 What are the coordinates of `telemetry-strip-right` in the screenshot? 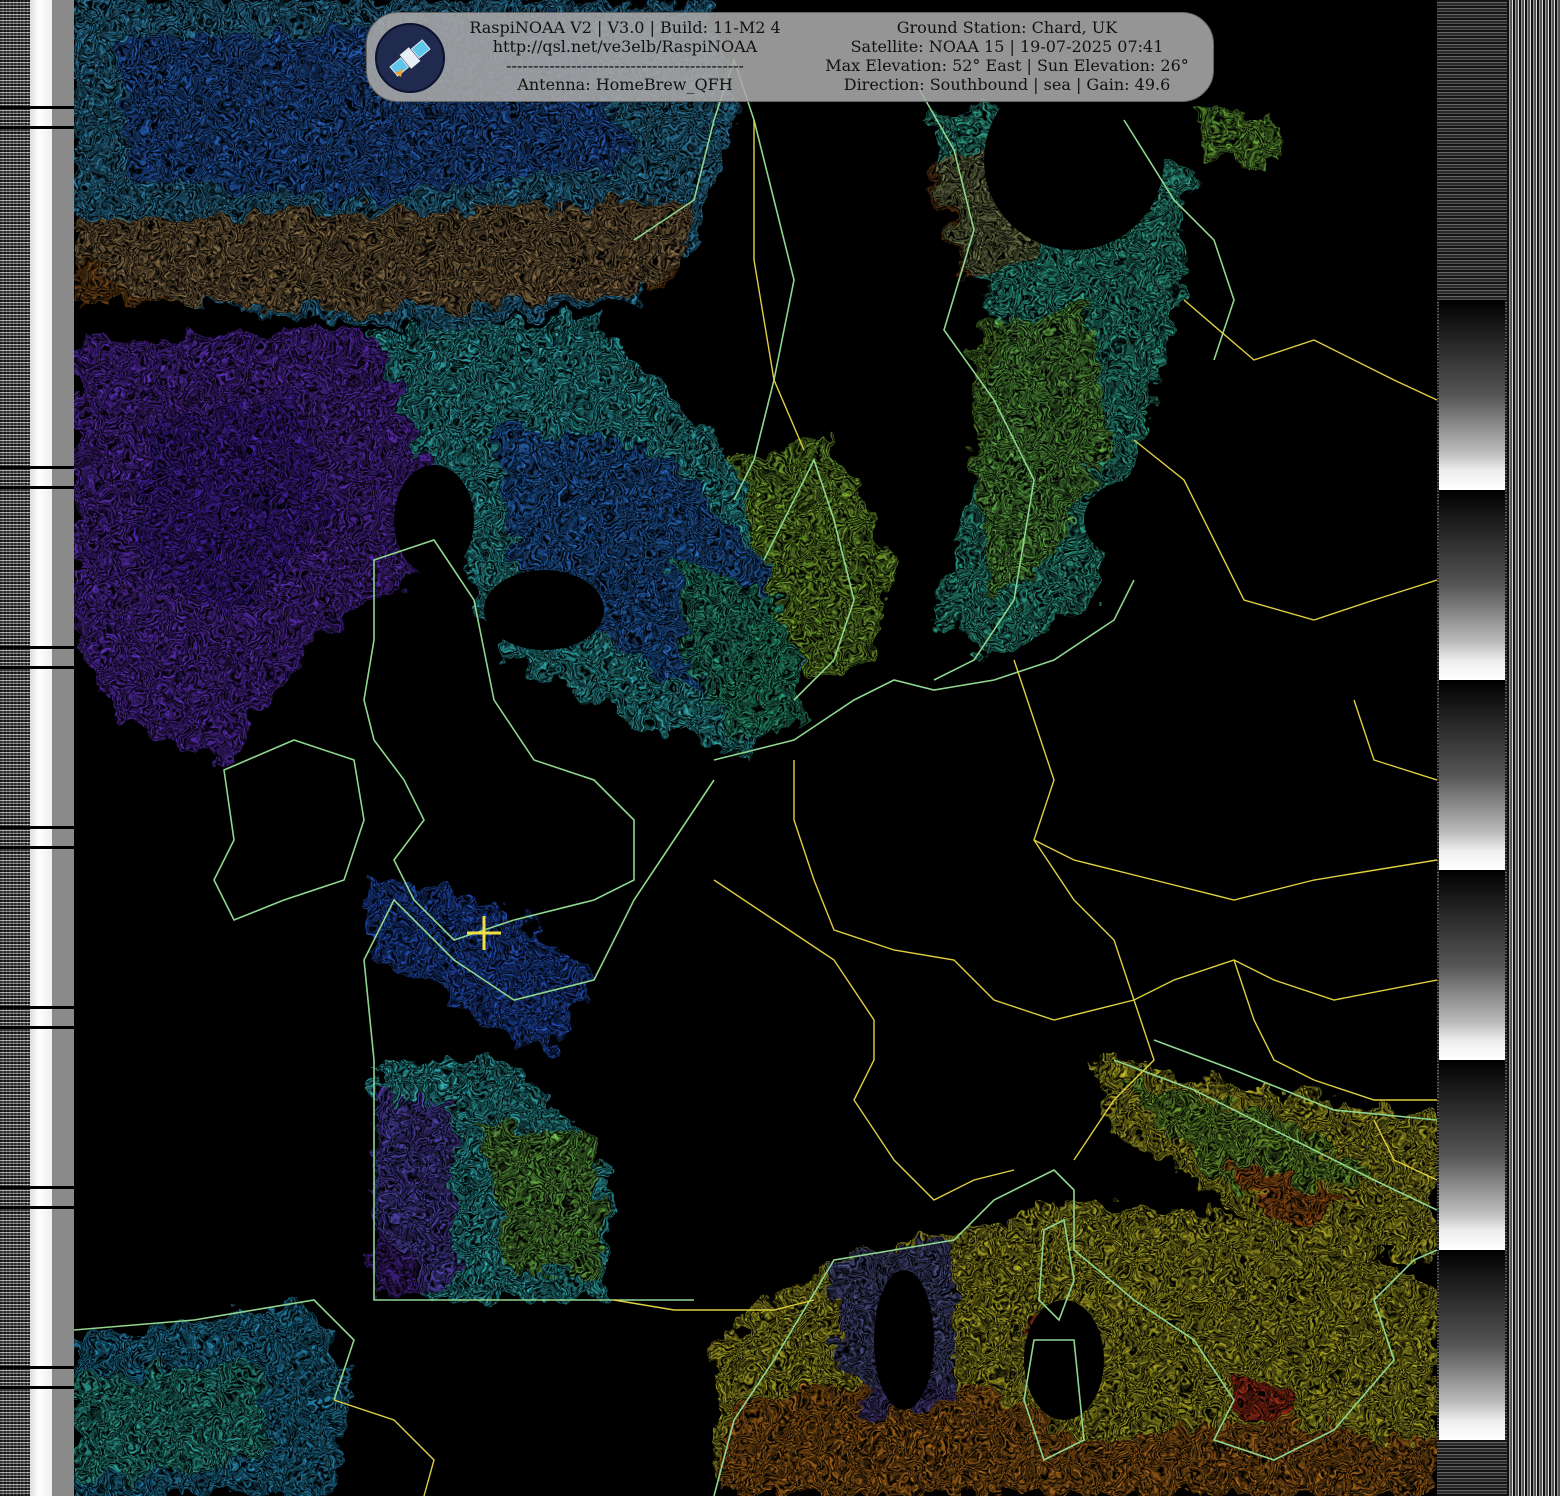 It's located at (1498, 748).